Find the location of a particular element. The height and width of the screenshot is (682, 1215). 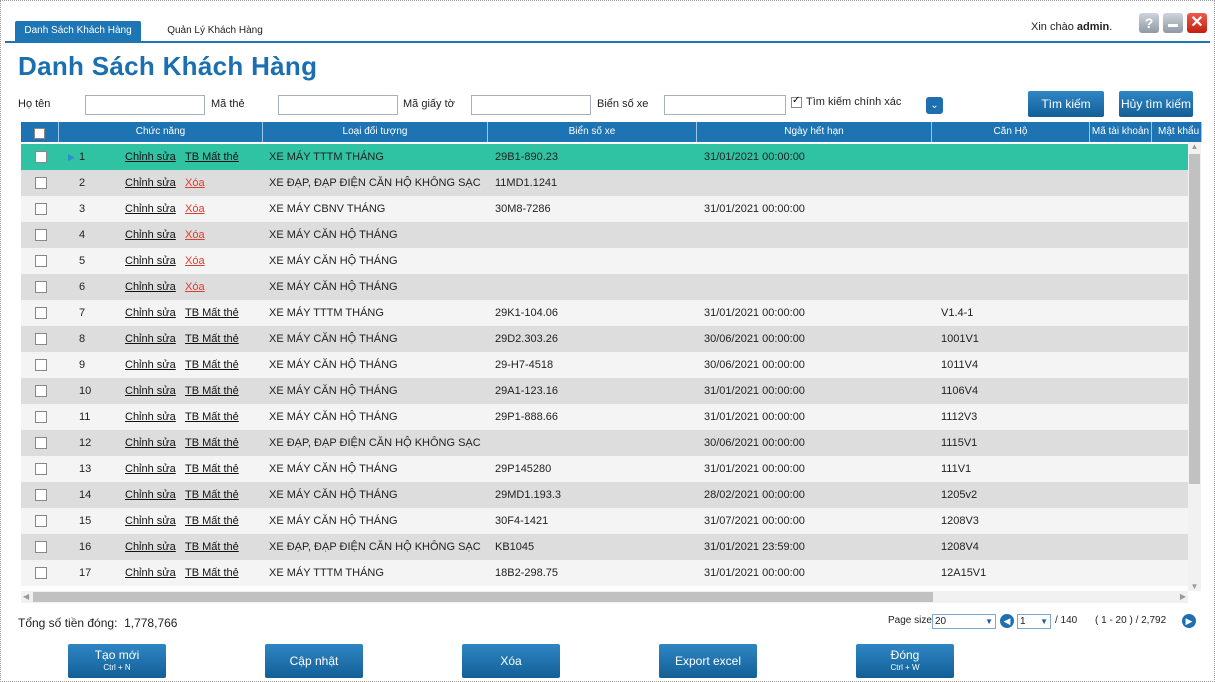

scroll-up-icon: ▲ is located at coordinates (1194, 146).